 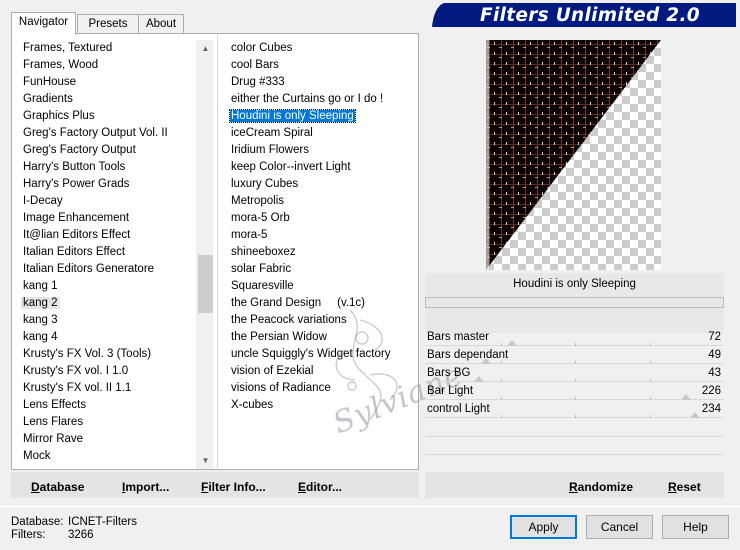 I want to click on category-item: Greg's Factory Output Vol. II, so click(x=105, y=133).